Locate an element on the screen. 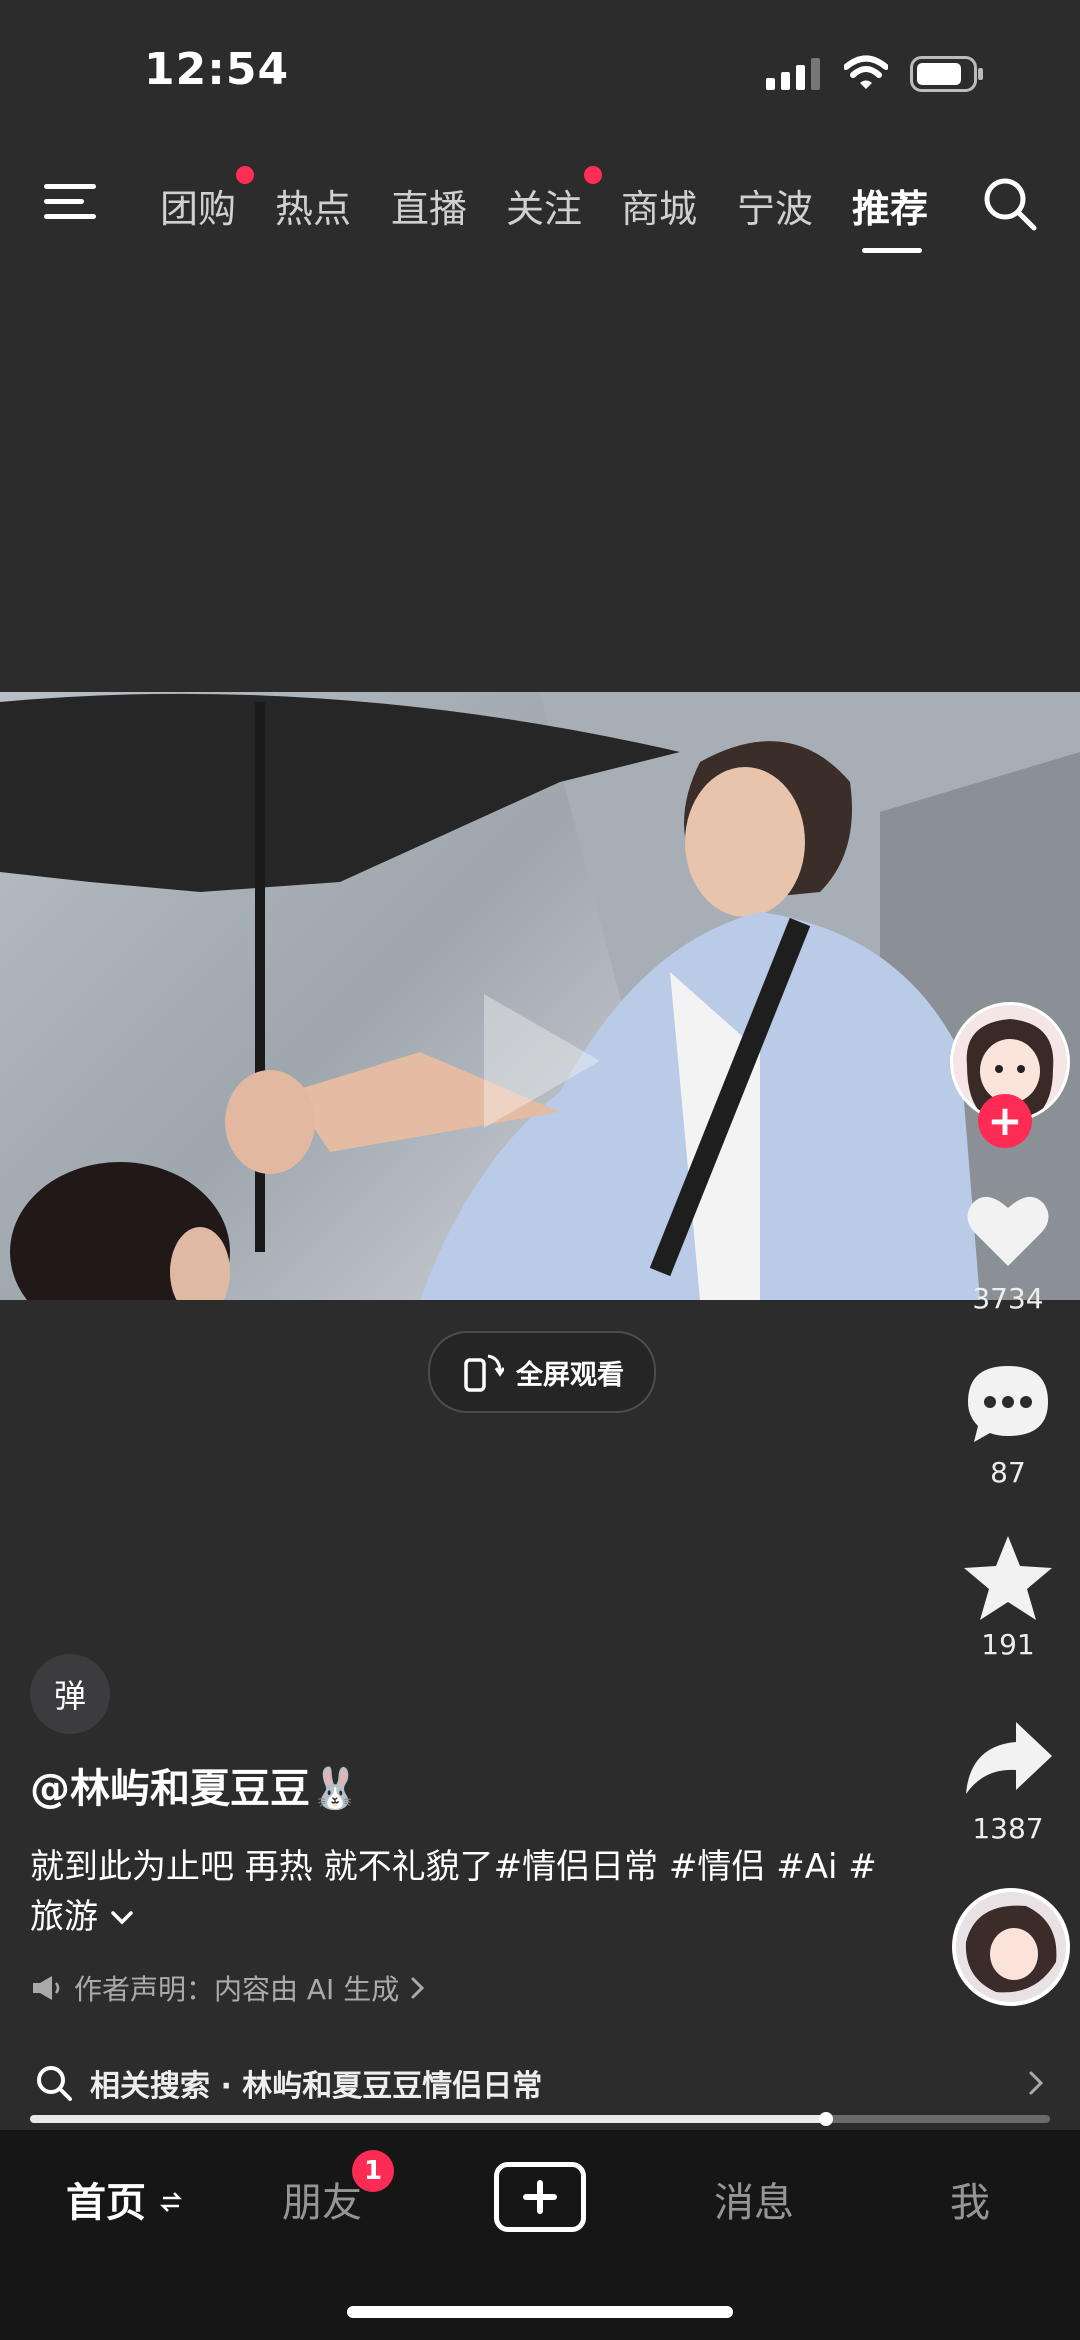 The height and width of the screenshot is (2340, 1080). author-name: @林屿和夏豆豆🐰 is located at coordinates (195, 1785).